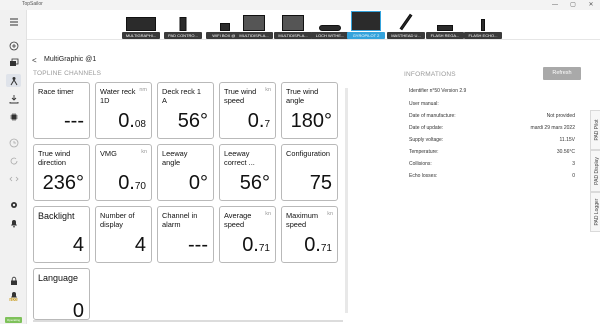 The image size is (600, 324). Describe the element at coordinates (406, 22) in the screenshot. I see `masthead-device-icon` at that location.